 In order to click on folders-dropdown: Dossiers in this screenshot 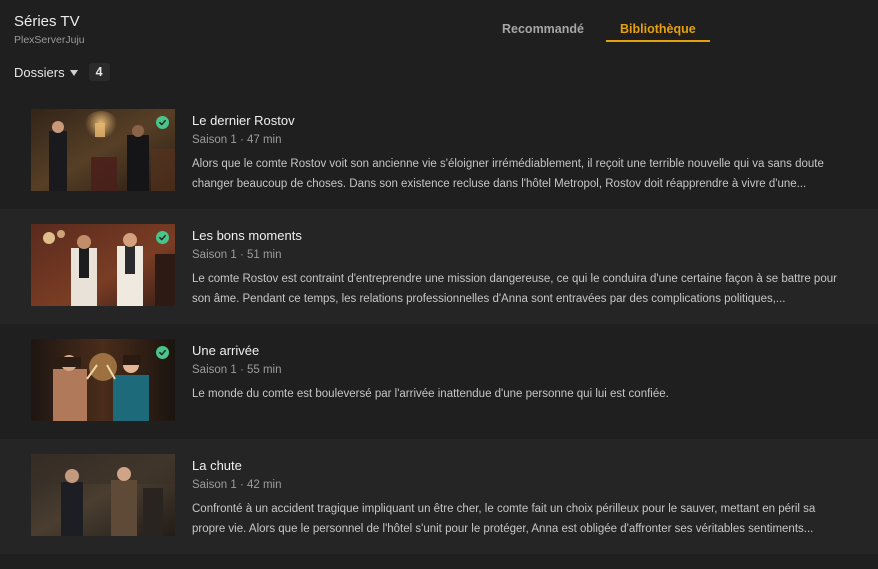, I will do `click(46, 72)`.